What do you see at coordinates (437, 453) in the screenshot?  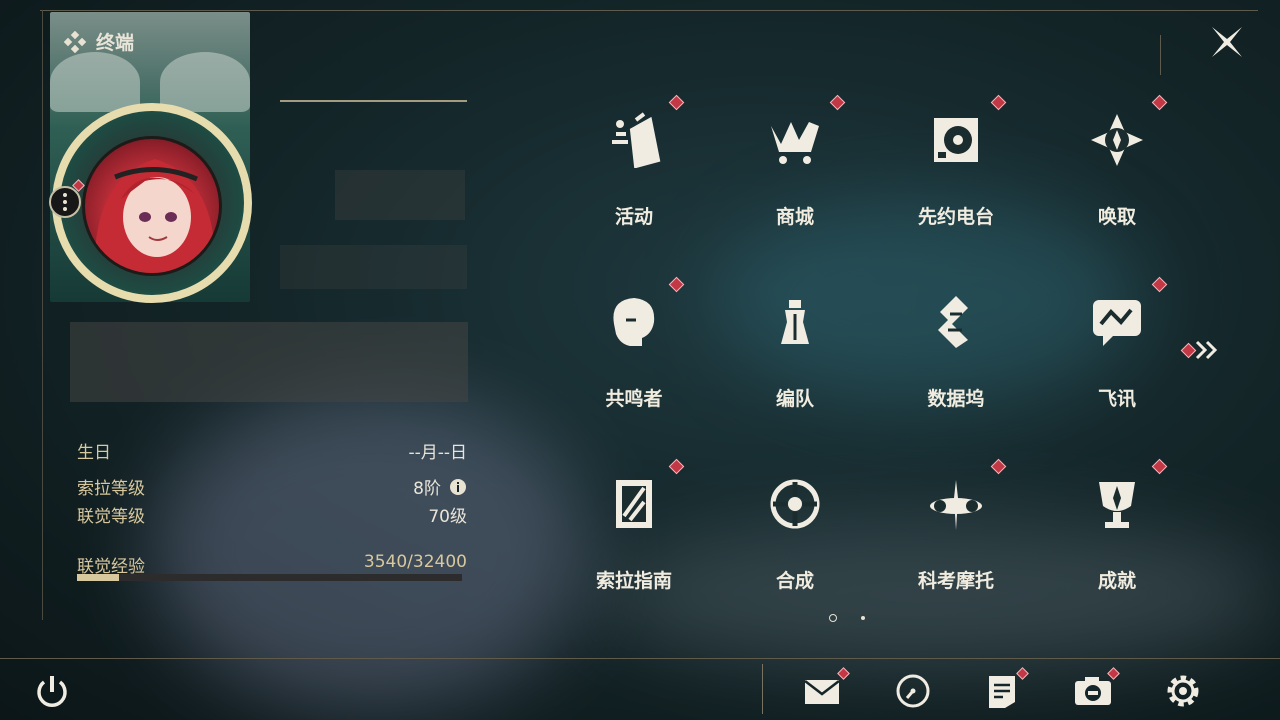 I see `birthday-value: --月--日` at bounding box center [437, 453].